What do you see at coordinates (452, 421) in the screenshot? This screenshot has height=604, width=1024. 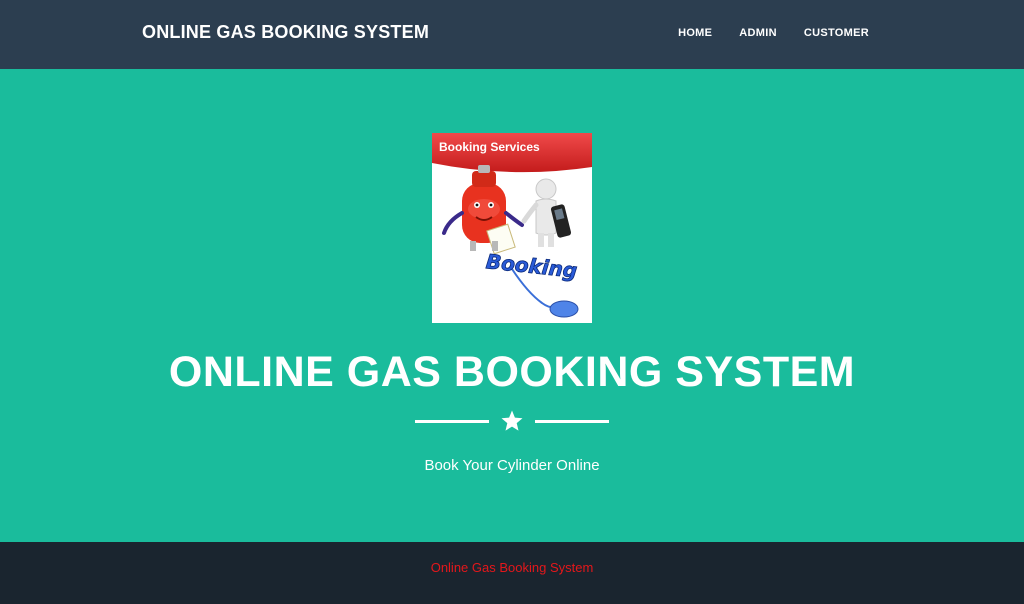 I see `divider-line-left` at bounding box center [452, 421].